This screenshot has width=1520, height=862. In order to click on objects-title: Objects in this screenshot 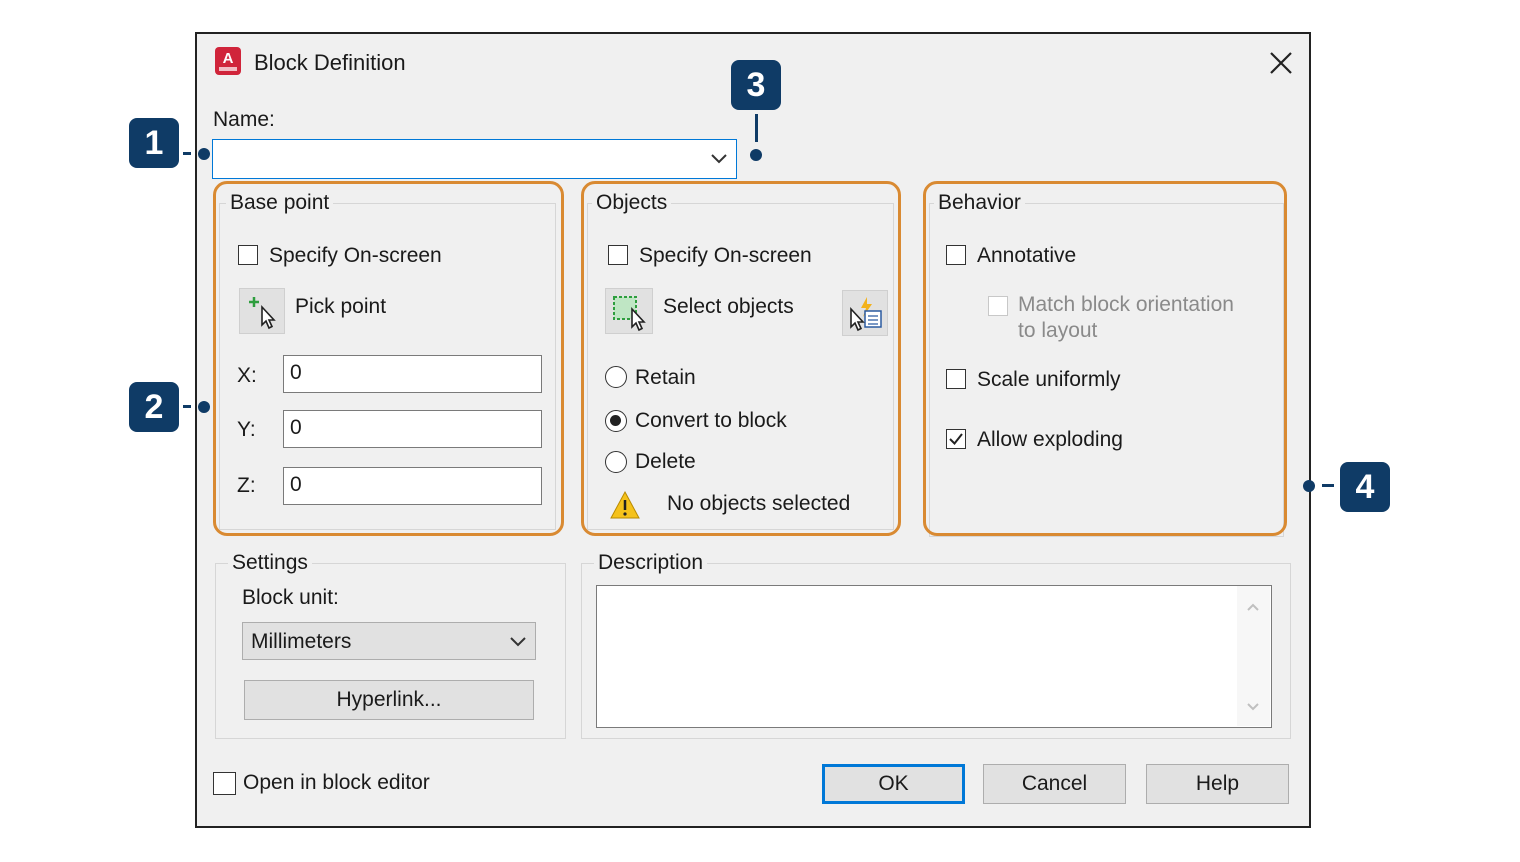, I will do `click(632, 203)`.